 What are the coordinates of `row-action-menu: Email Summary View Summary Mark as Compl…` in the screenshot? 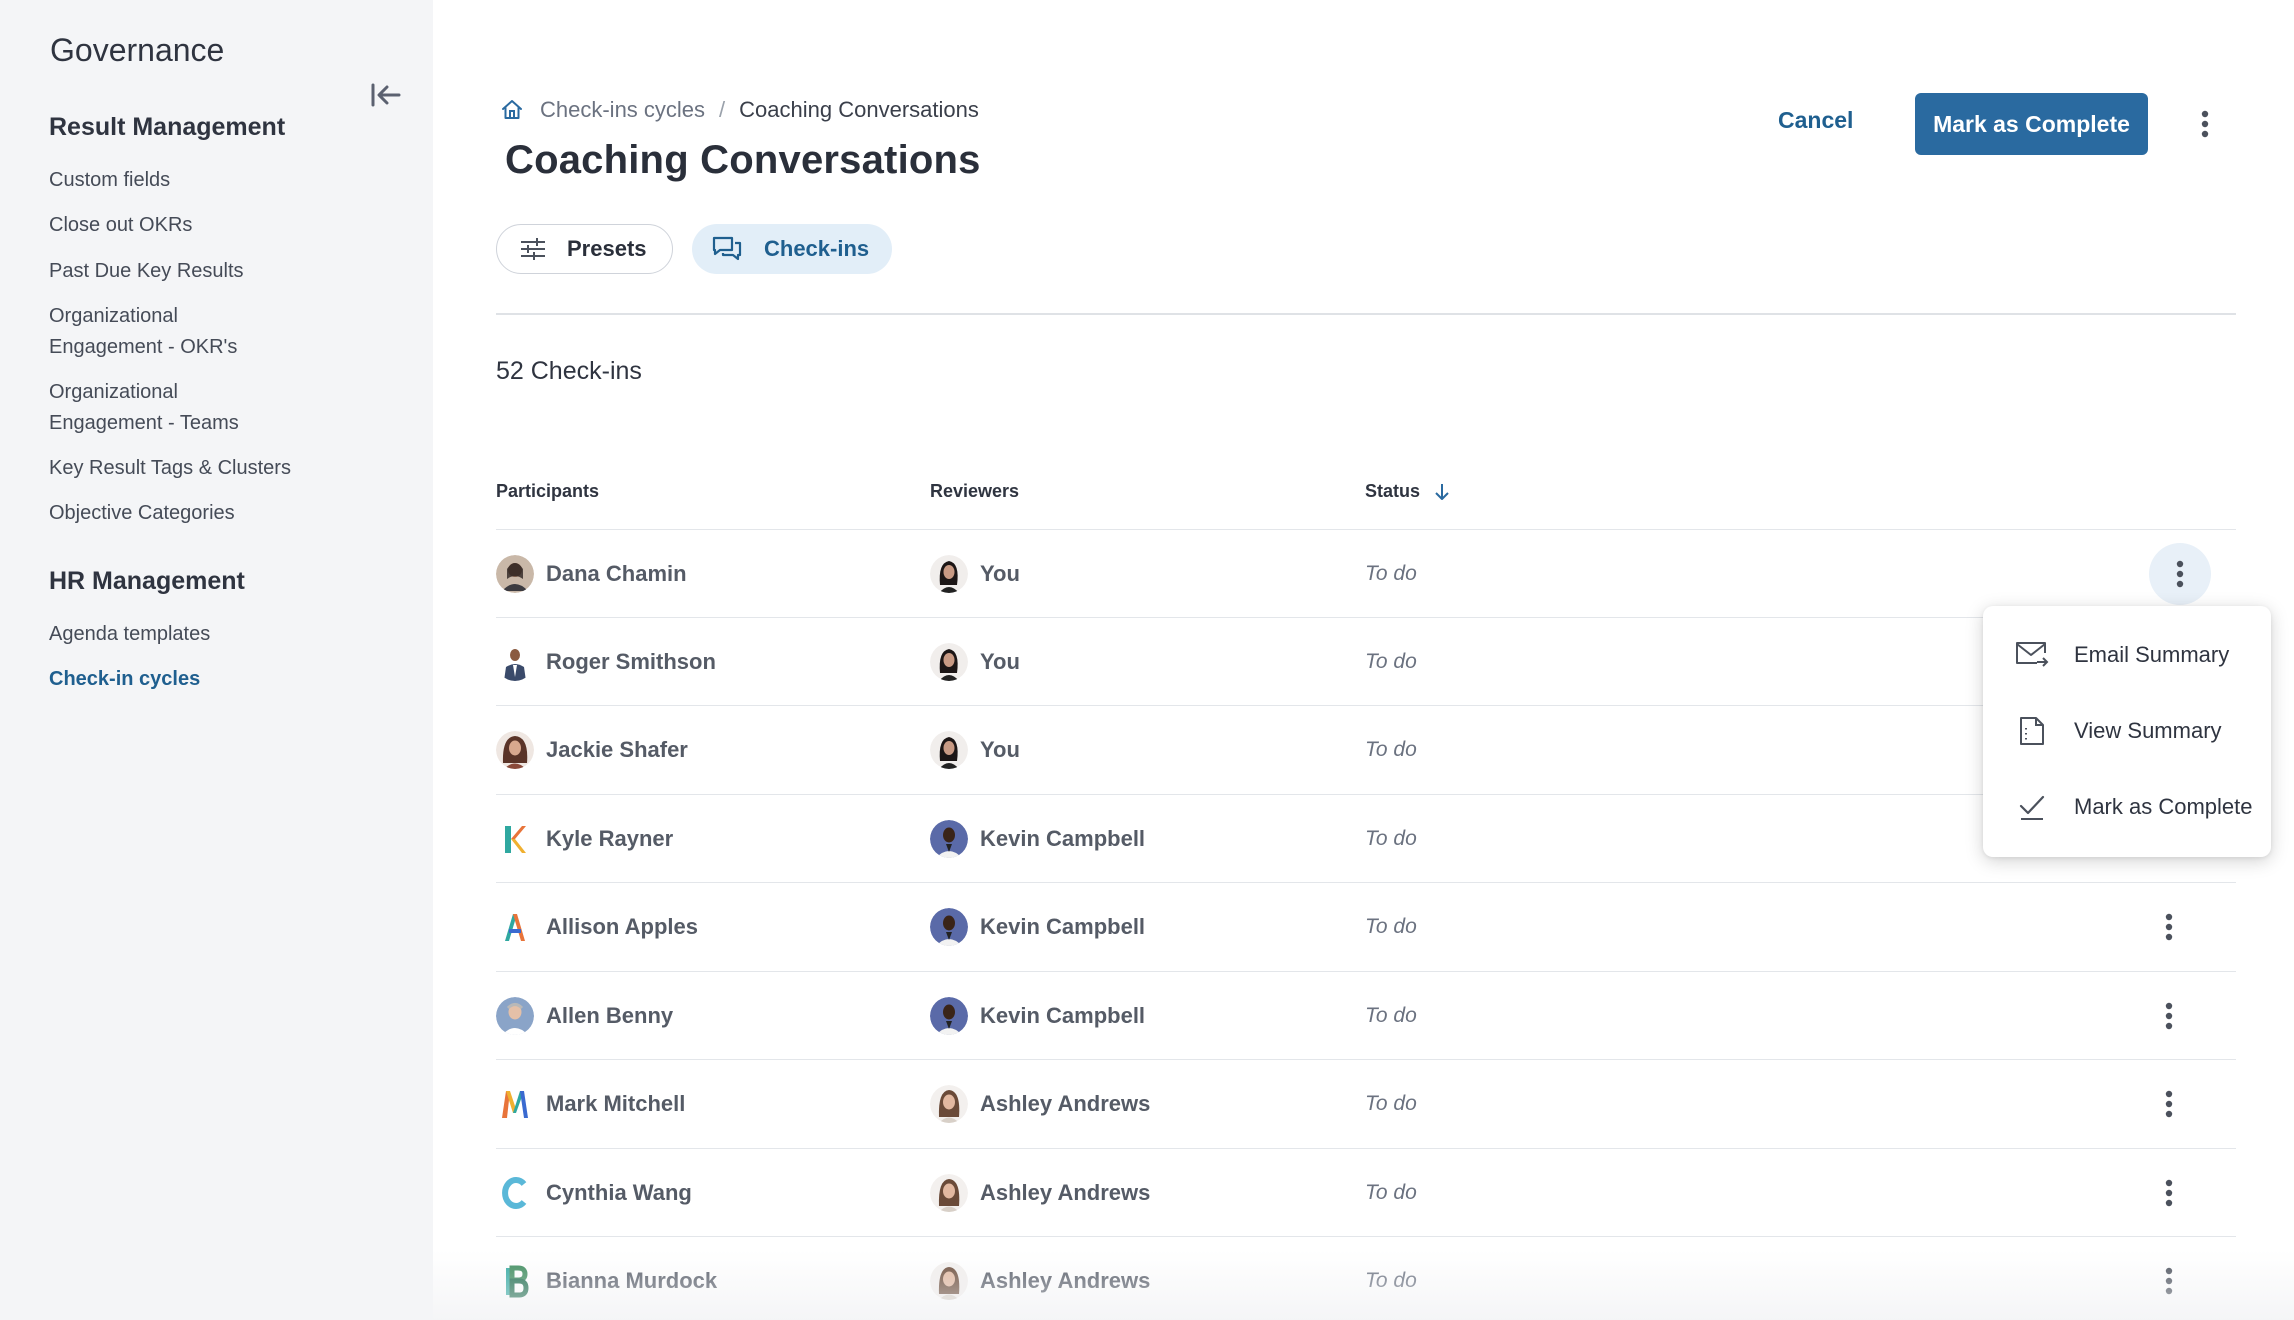 It's located at (2127, 731).